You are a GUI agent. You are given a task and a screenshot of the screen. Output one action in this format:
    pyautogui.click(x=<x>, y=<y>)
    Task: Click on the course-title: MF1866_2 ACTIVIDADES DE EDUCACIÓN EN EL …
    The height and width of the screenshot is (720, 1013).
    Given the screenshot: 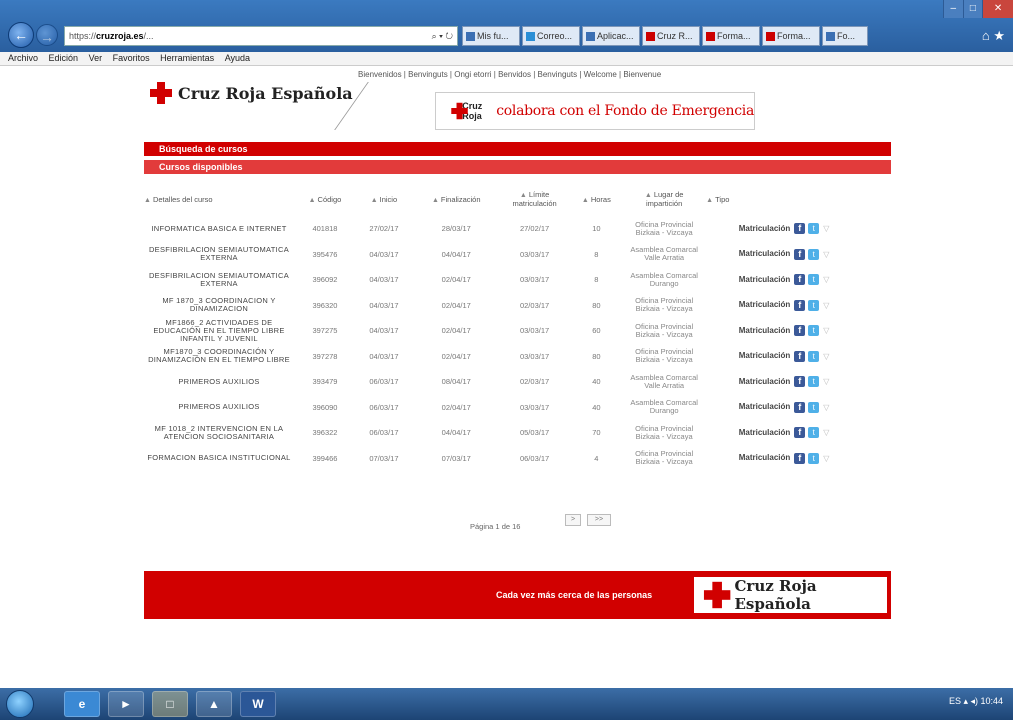 What is the action you would take?
    pyautogui.click(x=219, y=330)
    